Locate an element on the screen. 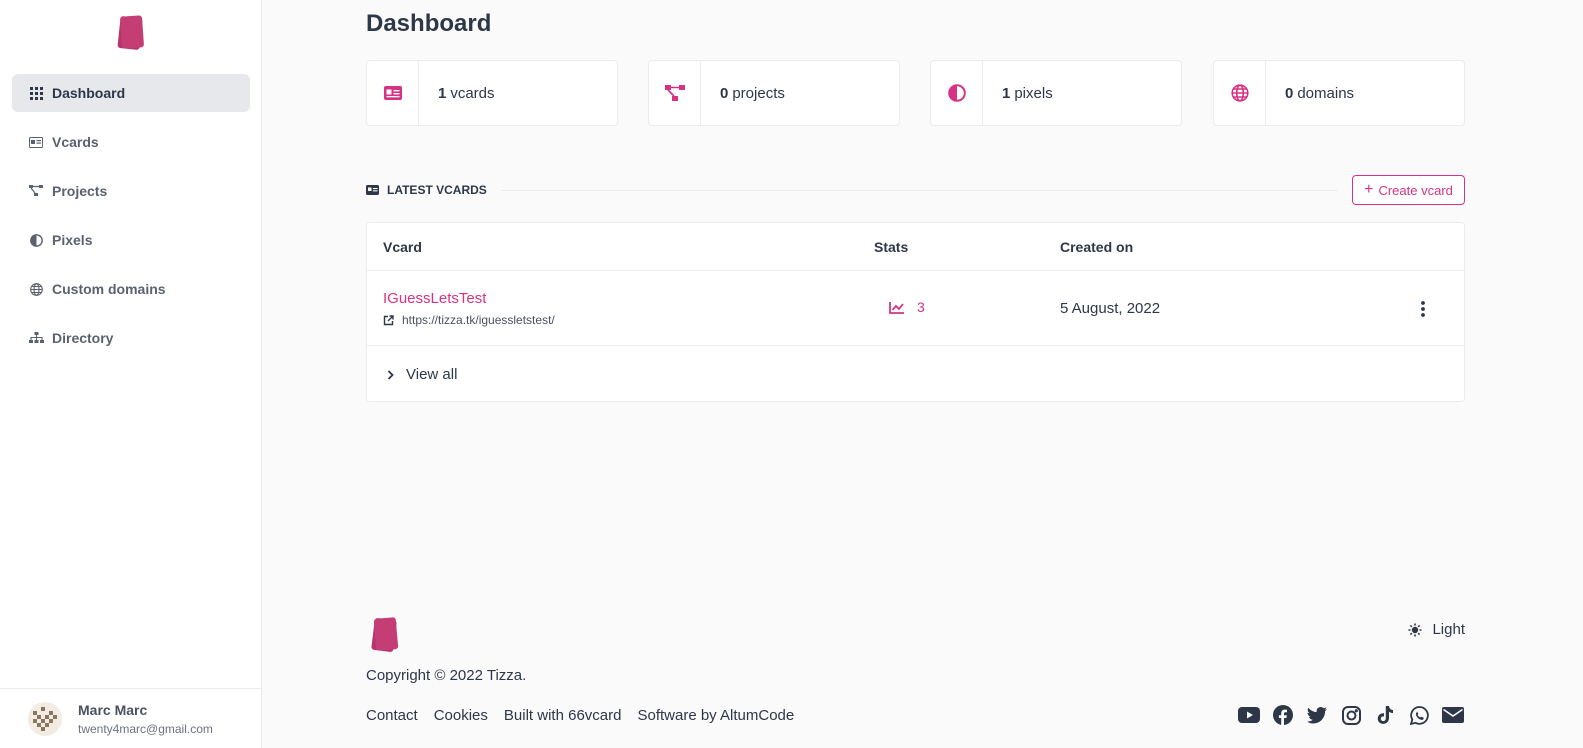  footer-link-software-by: Software by AltumCode is located at coordinates (715, 715).